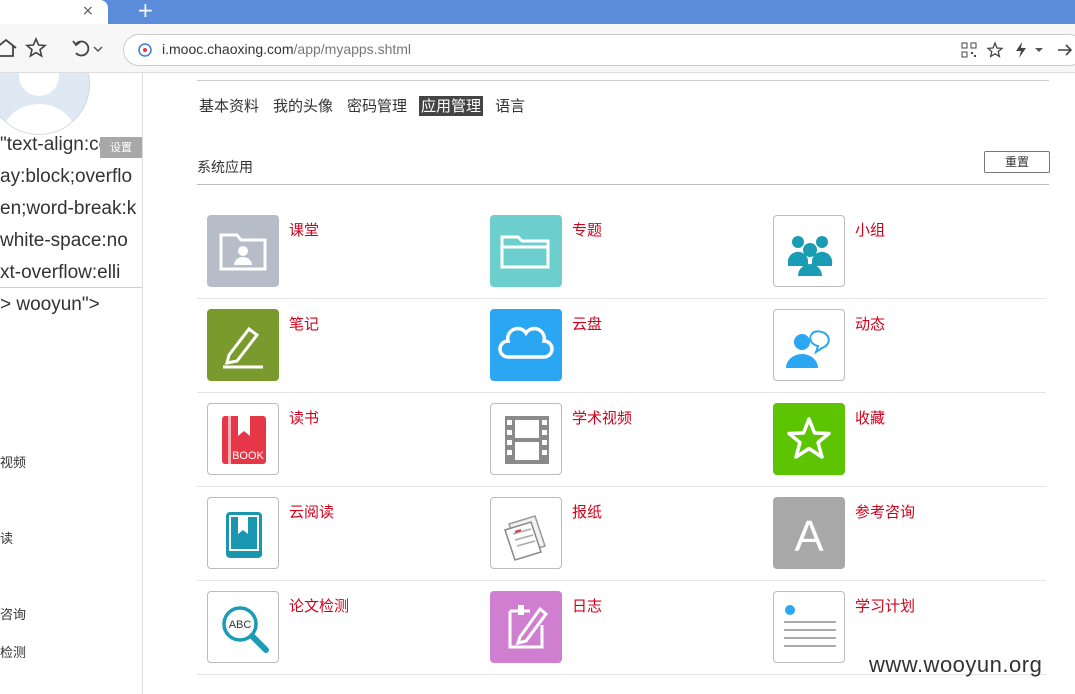  What do you see at coordinates (240, 625) in the screenshot?
I see `abc-text: ABC` at bounding box center [240, 625].